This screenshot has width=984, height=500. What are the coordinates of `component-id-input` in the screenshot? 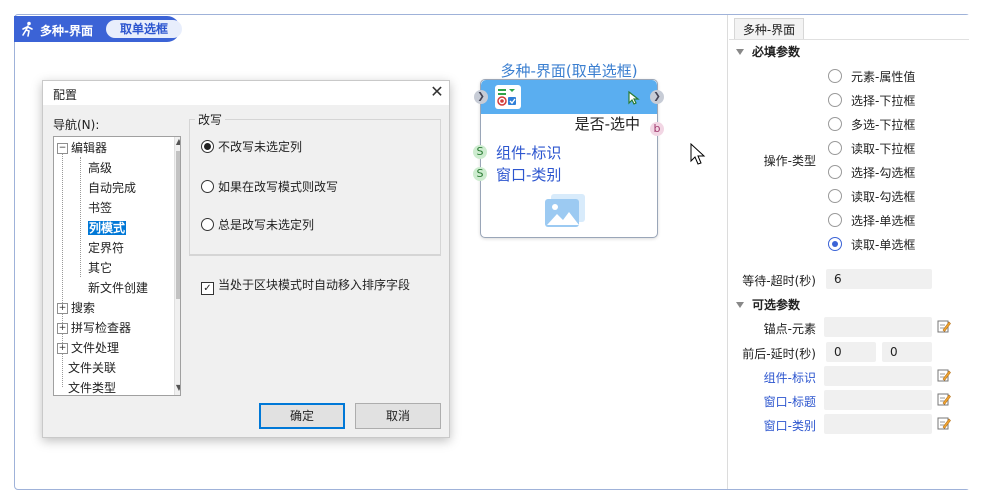 It's located at (878, 376).